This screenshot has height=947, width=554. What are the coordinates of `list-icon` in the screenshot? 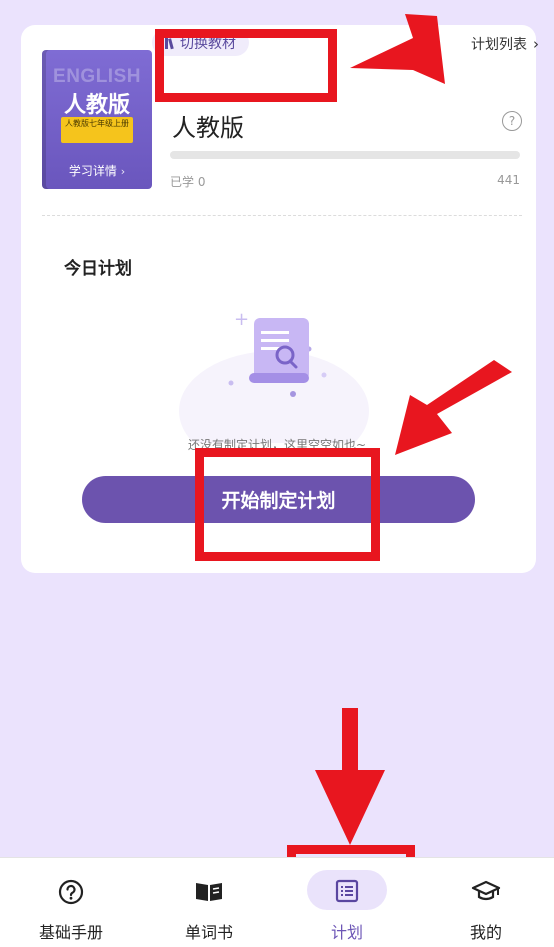 It's located at (347, 891).